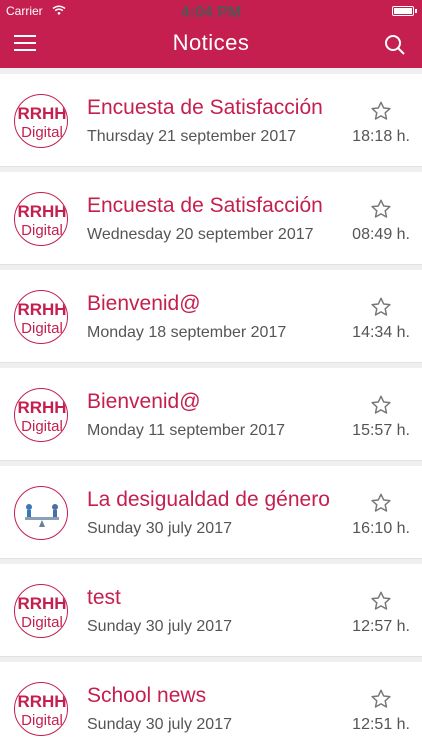 The width and height of the screenshot is (422, 754). What do you see at coordinates (381, 626) in the screenshot?
I see `notice-time: 12:57 h.` at bounding box center [381, 626].